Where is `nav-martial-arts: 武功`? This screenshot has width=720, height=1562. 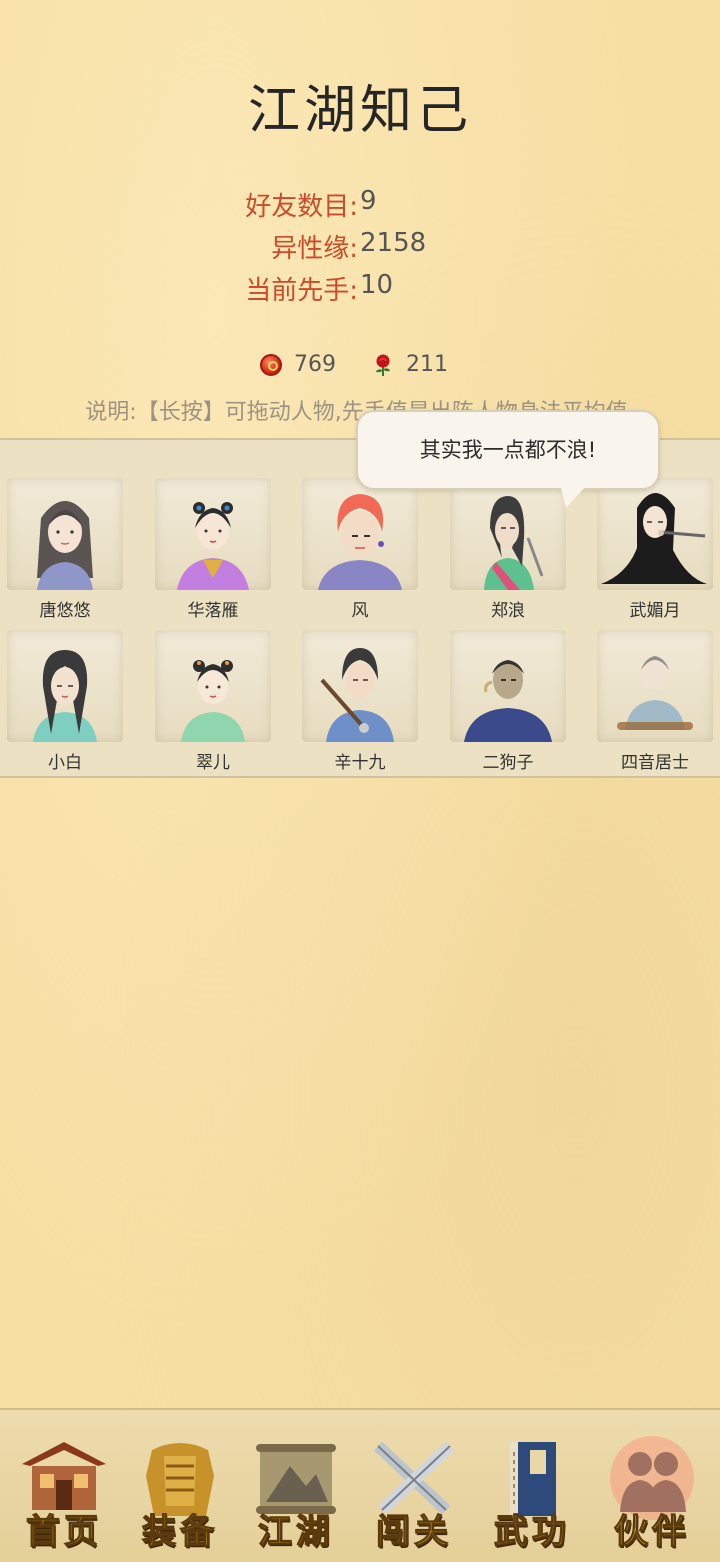
nav-martial-arts: 武功 is located at coordinates (532, 1491).